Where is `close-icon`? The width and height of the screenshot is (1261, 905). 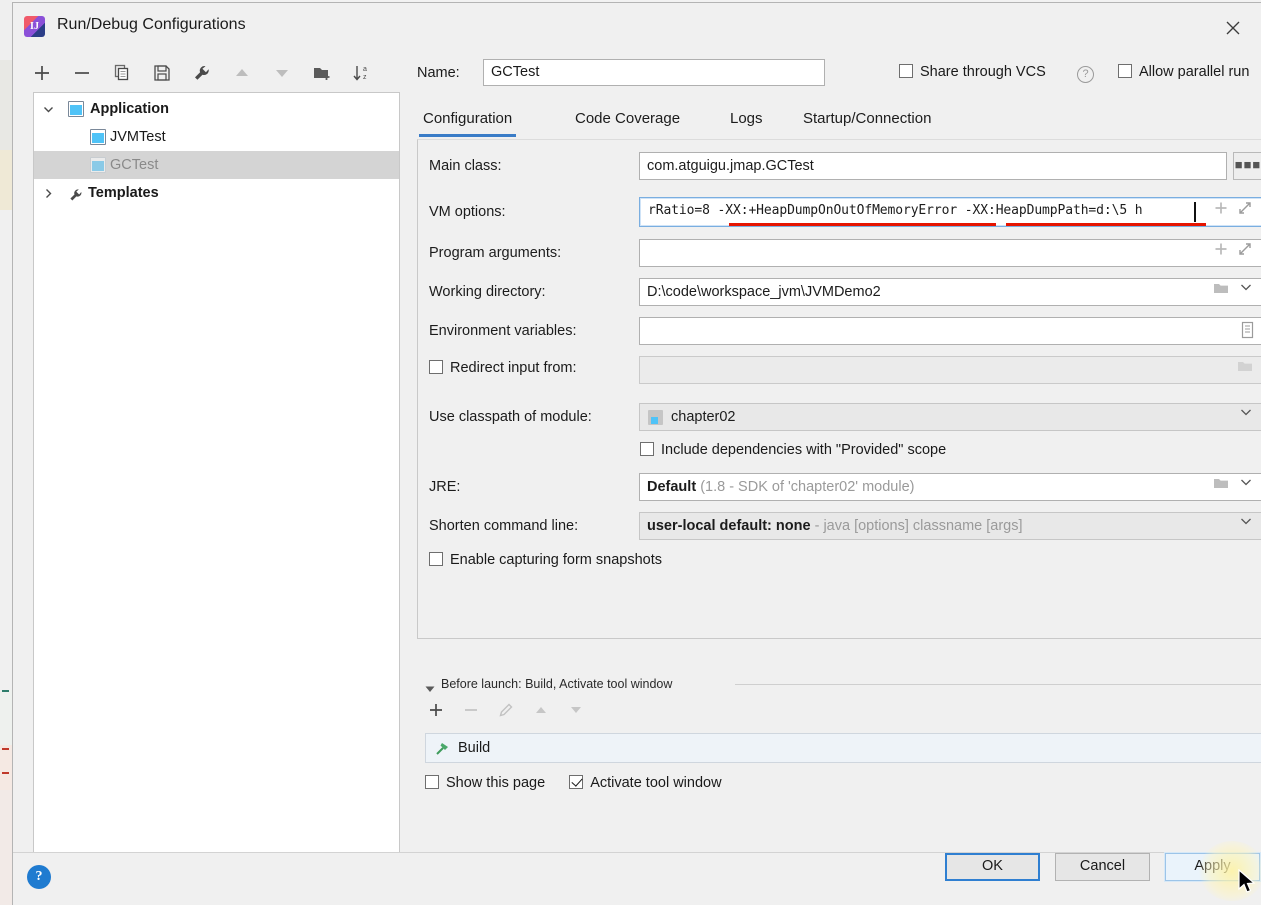 close-icon is located at coordinates (1233, 27).